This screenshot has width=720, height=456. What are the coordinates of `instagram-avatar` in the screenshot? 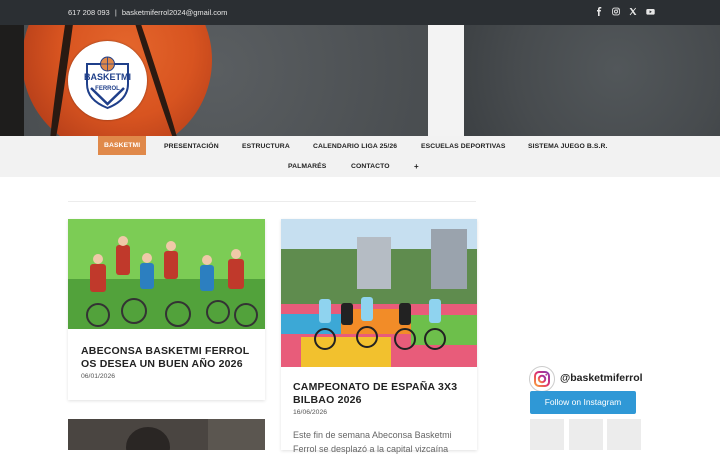 It's located at (542, 379).